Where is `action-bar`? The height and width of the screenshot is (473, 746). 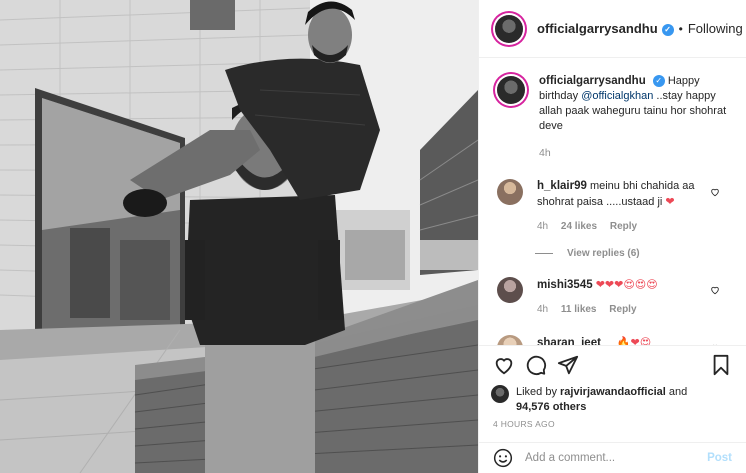 action-bar is located at coordinates (612, 365).